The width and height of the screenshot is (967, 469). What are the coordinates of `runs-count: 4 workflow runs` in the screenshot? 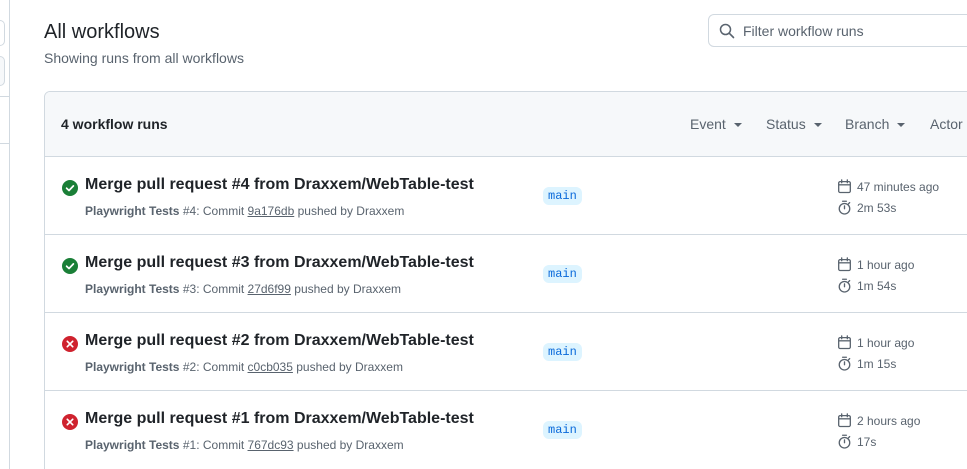 It's located at (114, 124).